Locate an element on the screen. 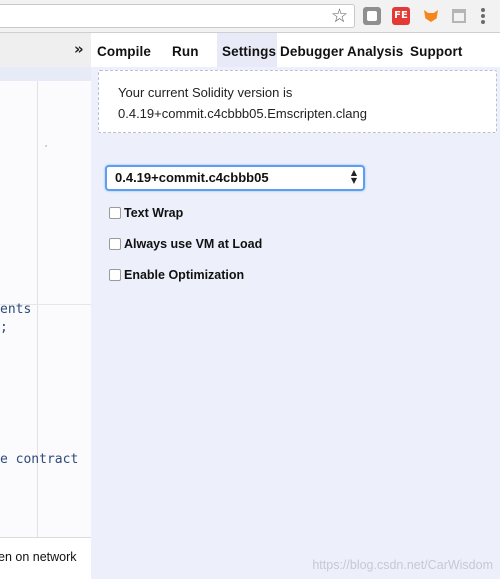  browser-toolbar: ☆ FE is located at coordinates (250, 16).